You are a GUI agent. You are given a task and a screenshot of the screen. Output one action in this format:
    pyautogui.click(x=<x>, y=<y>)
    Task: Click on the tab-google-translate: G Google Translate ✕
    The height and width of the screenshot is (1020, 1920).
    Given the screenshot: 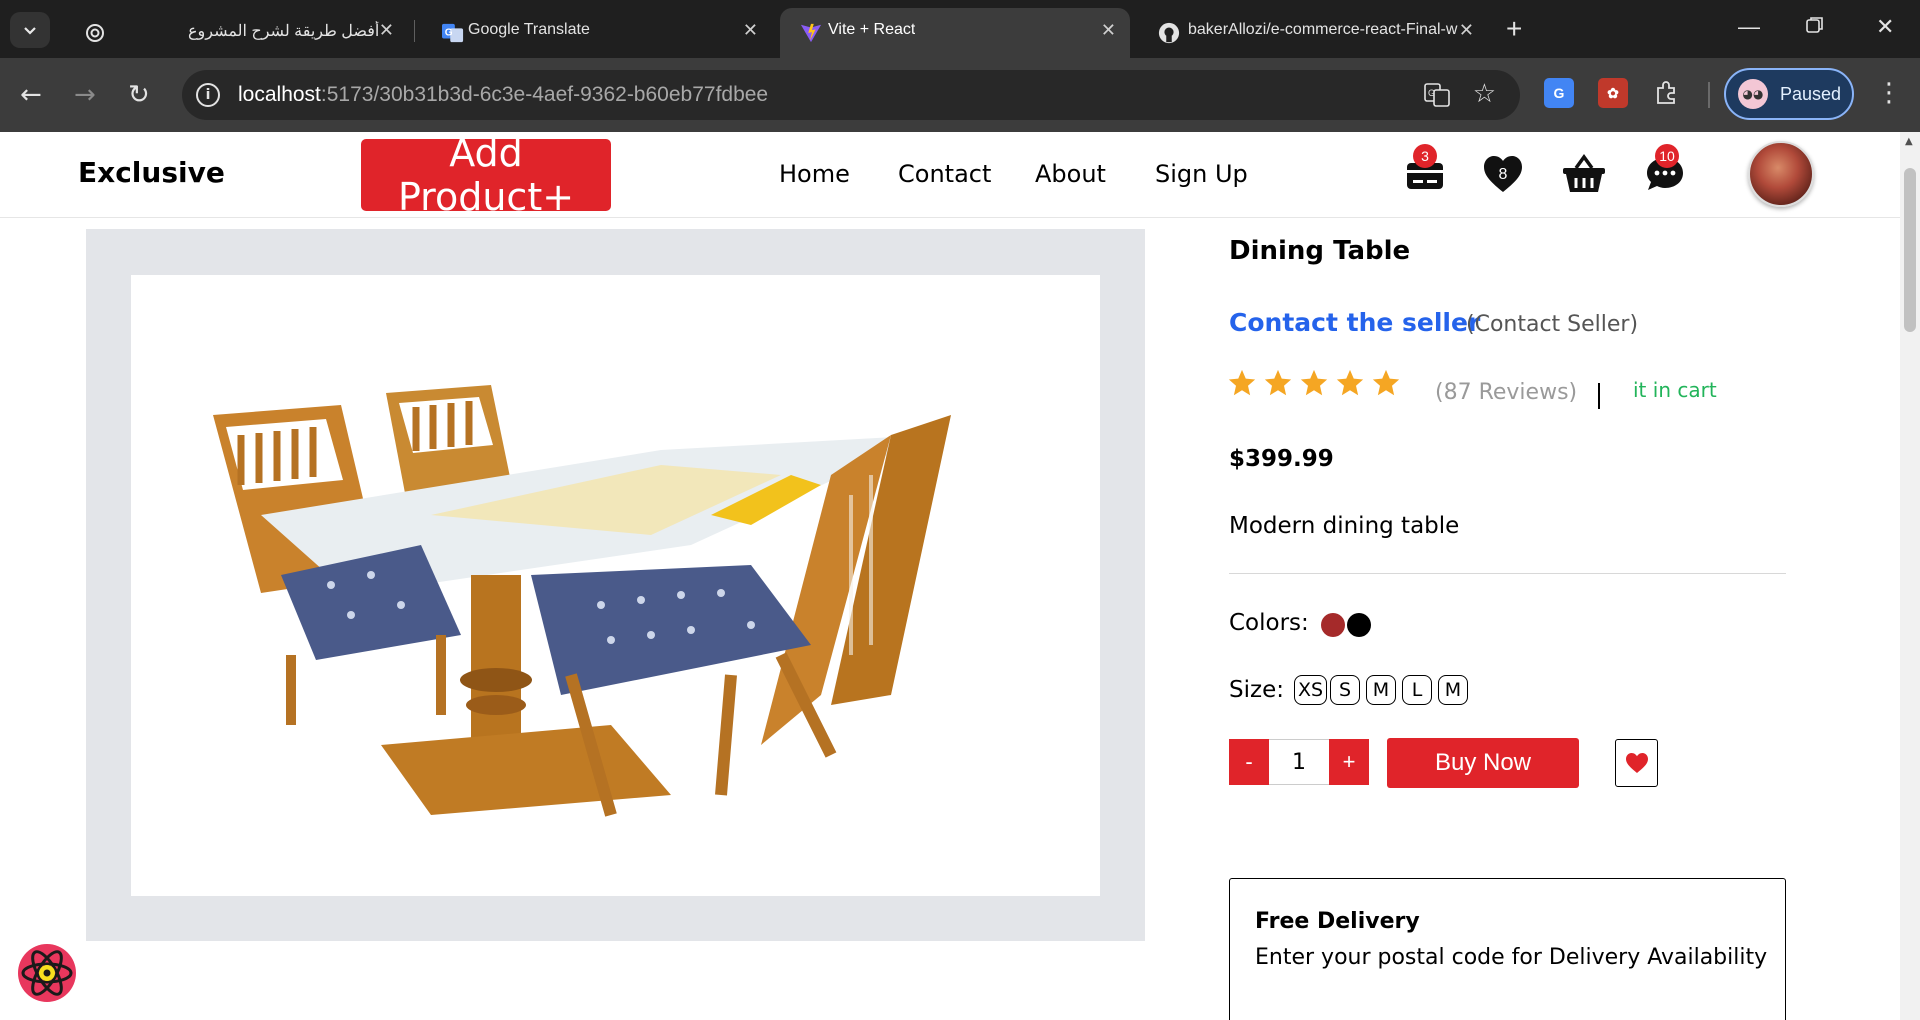 What is the action you would take?
    pyautogui.click(x=597, y=33)
    